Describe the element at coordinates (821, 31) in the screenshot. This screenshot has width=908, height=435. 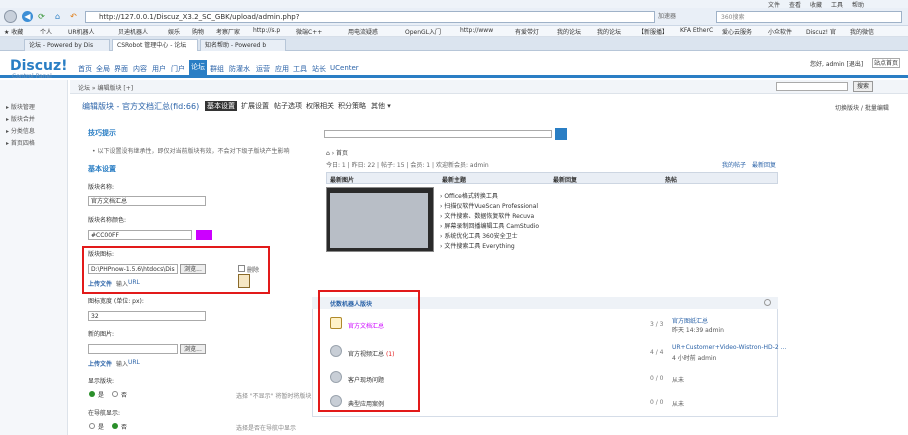
I see `bookmark-item: Discuz! 官` at that location.